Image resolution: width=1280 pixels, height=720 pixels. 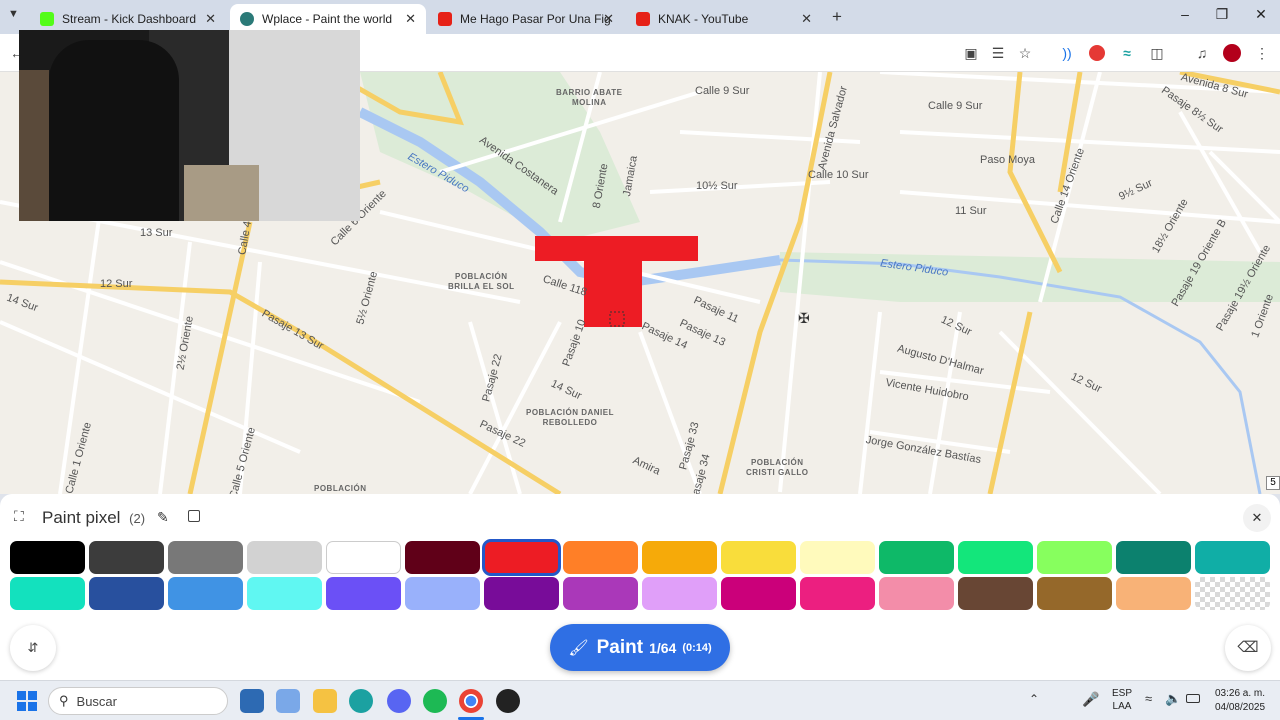 I want to click on webcam-overlay, so click(x=189, y=125).